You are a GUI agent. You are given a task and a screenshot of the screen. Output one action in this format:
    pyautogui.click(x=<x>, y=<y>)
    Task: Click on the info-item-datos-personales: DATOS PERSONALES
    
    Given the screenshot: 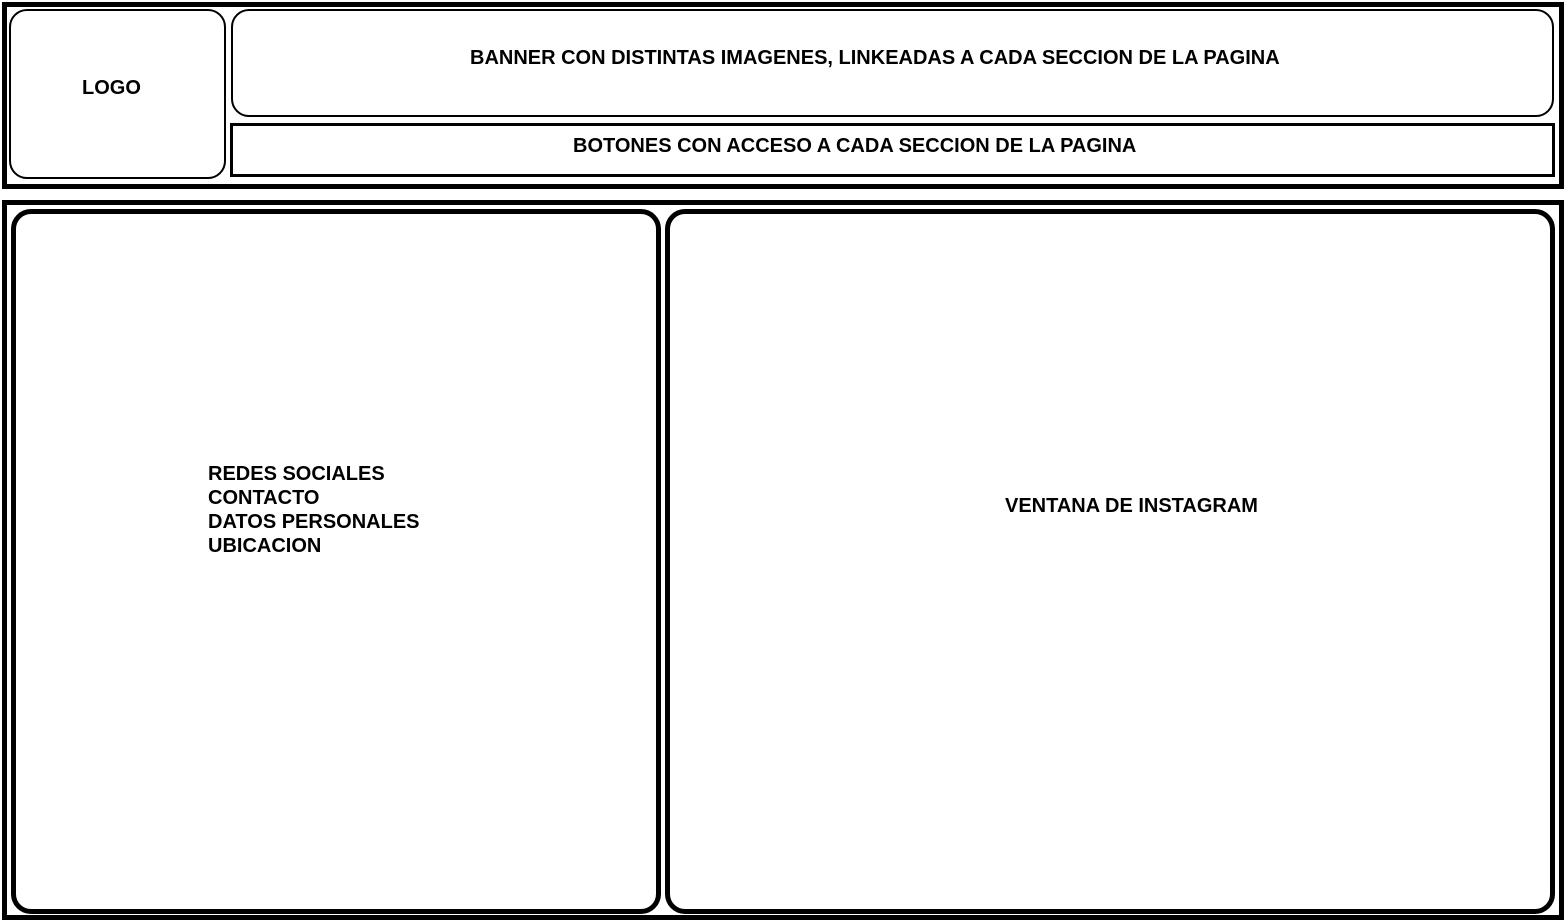 What is the action you would take?
    pyautogui.click(x=314, y=522)
    